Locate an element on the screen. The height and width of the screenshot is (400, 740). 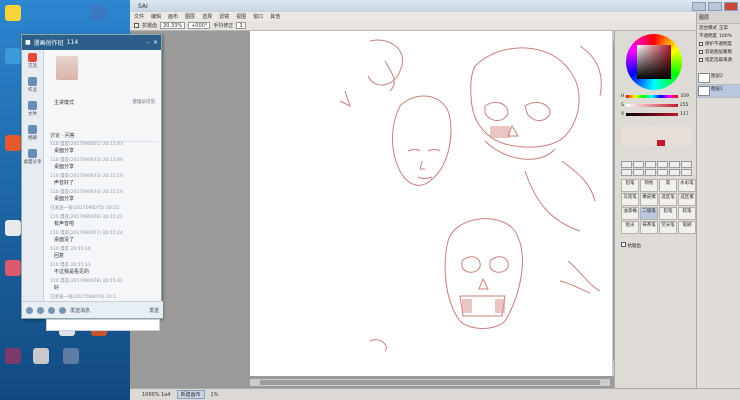
hscroll-thumb is located at coordinates (430, 382).